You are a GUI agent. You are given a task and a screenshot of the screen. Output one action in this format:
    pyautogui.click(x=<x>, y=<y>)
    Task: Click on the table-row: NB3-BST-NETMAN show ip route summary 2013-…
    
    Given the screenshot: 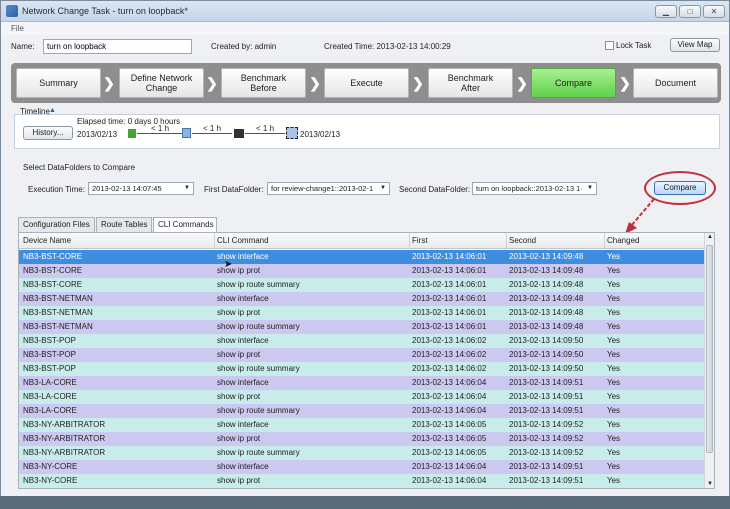 What is the action you would take?
    pyautogui.click(x=362, y=327)
    